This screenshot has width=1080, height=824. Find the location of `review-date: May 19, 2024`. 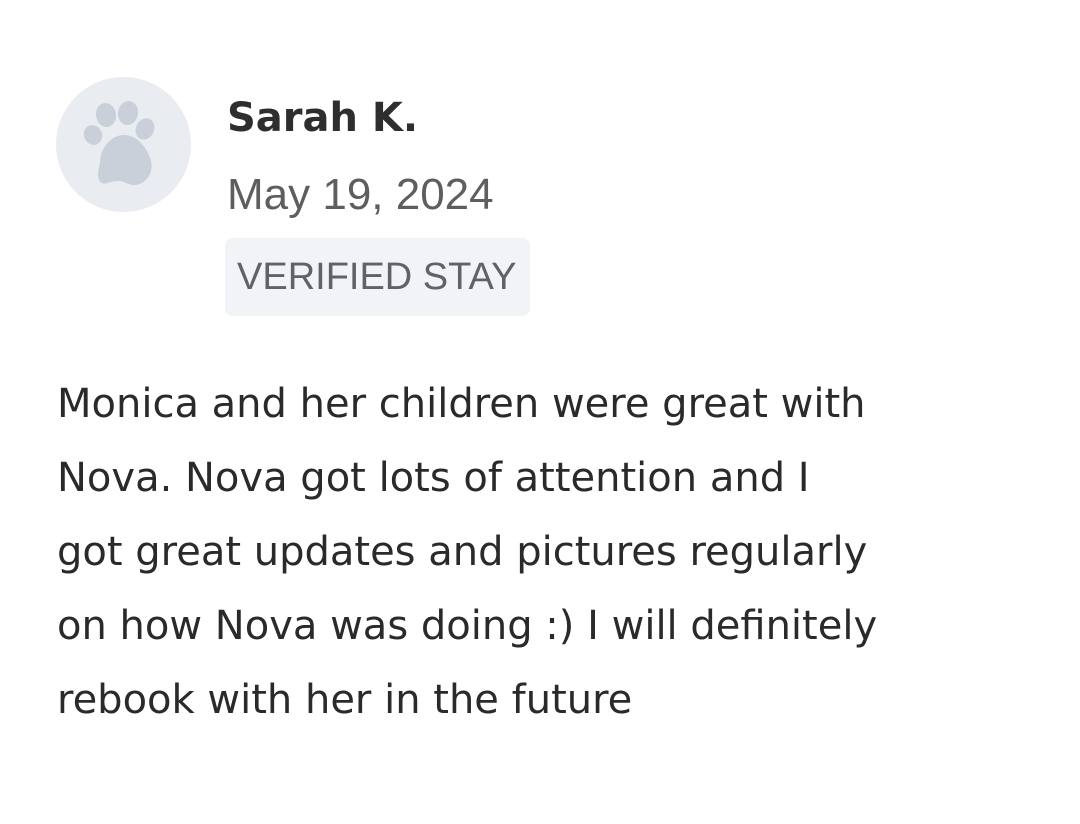

review-date: May 19, 2024 is located at coordinates (360, 194).